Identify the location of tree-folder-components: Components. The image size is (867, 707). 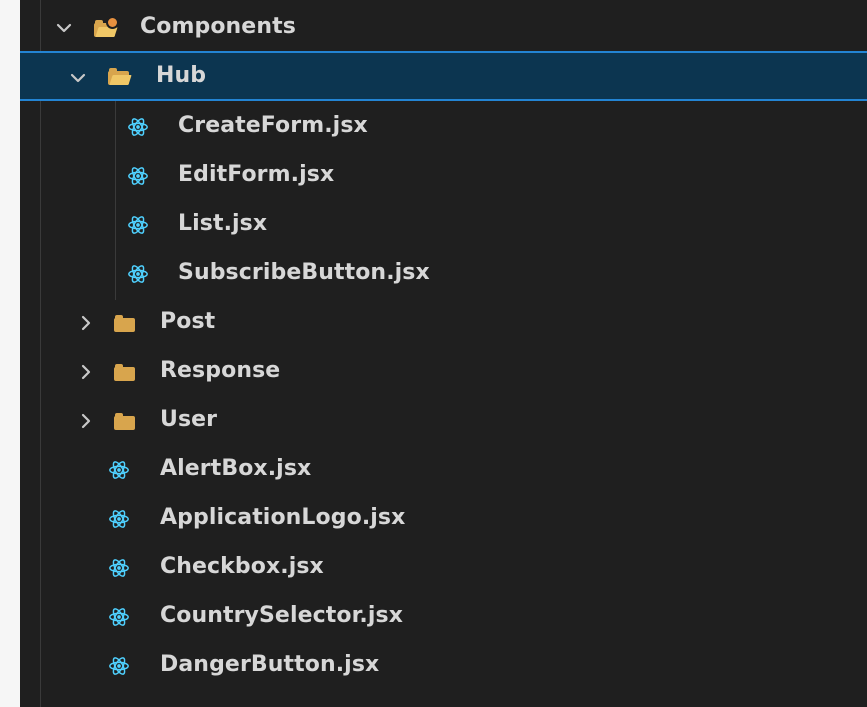
(443, 28).